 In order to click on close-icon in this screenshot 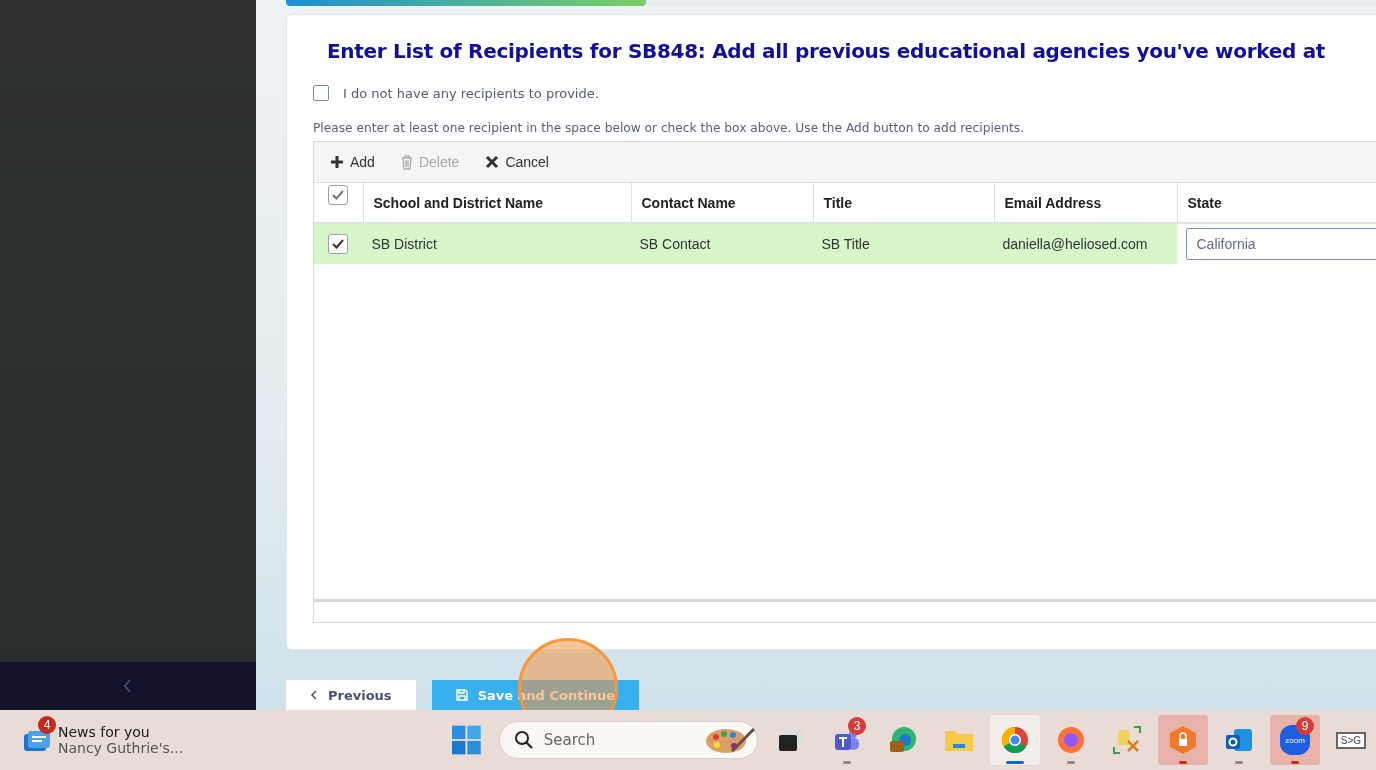, I will do `click(492, 162)`.